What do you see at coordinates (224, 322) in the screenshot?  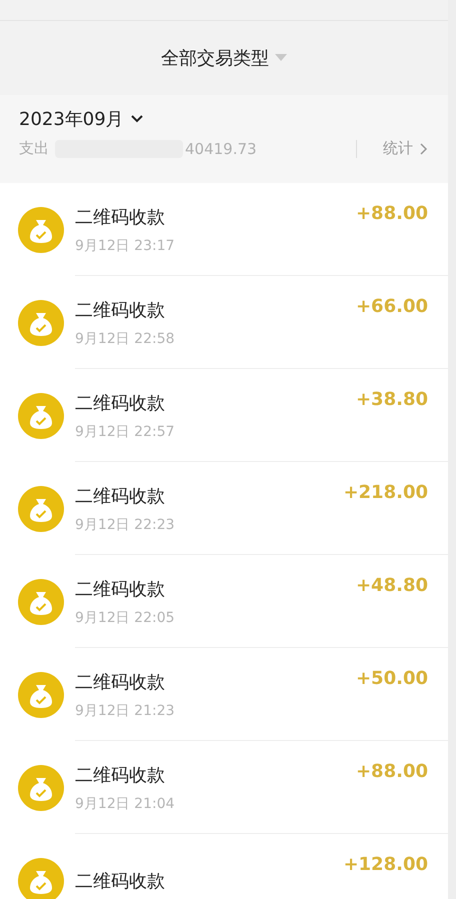 I see `transaction-row: 二维码收款 9月12日 22:58 +66.00` at bounding box center [224, 322].